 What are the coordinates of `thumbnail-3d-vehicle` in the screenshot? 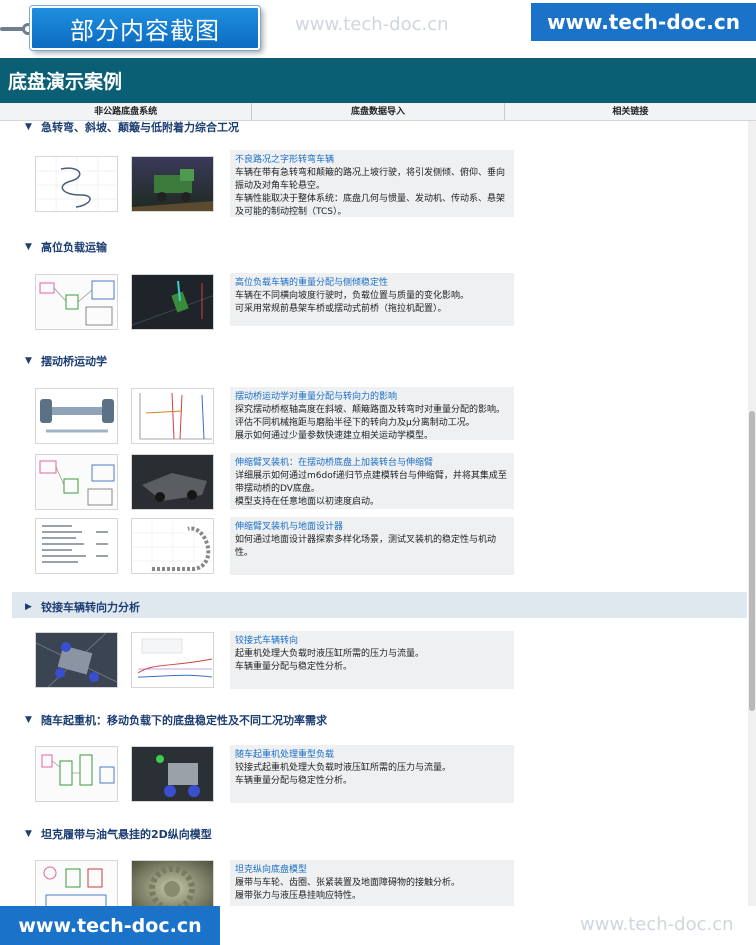 It's located at (172, 302).